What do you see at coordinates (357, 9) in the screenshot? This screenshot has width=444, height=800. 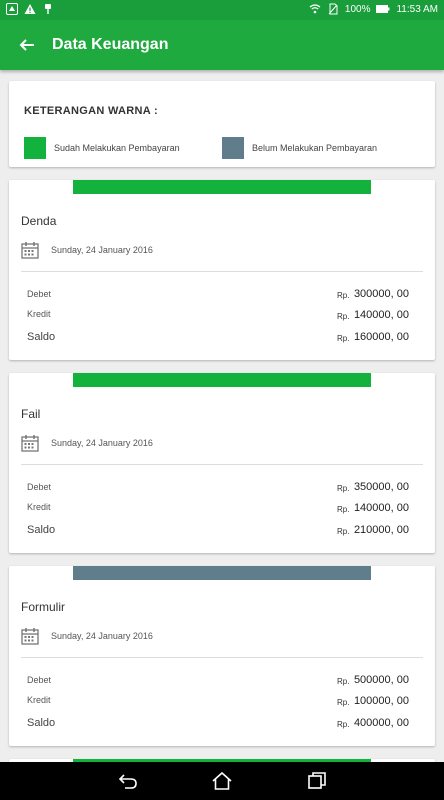 I see `battery-percent: 100%` at bounding box center [357, 9].